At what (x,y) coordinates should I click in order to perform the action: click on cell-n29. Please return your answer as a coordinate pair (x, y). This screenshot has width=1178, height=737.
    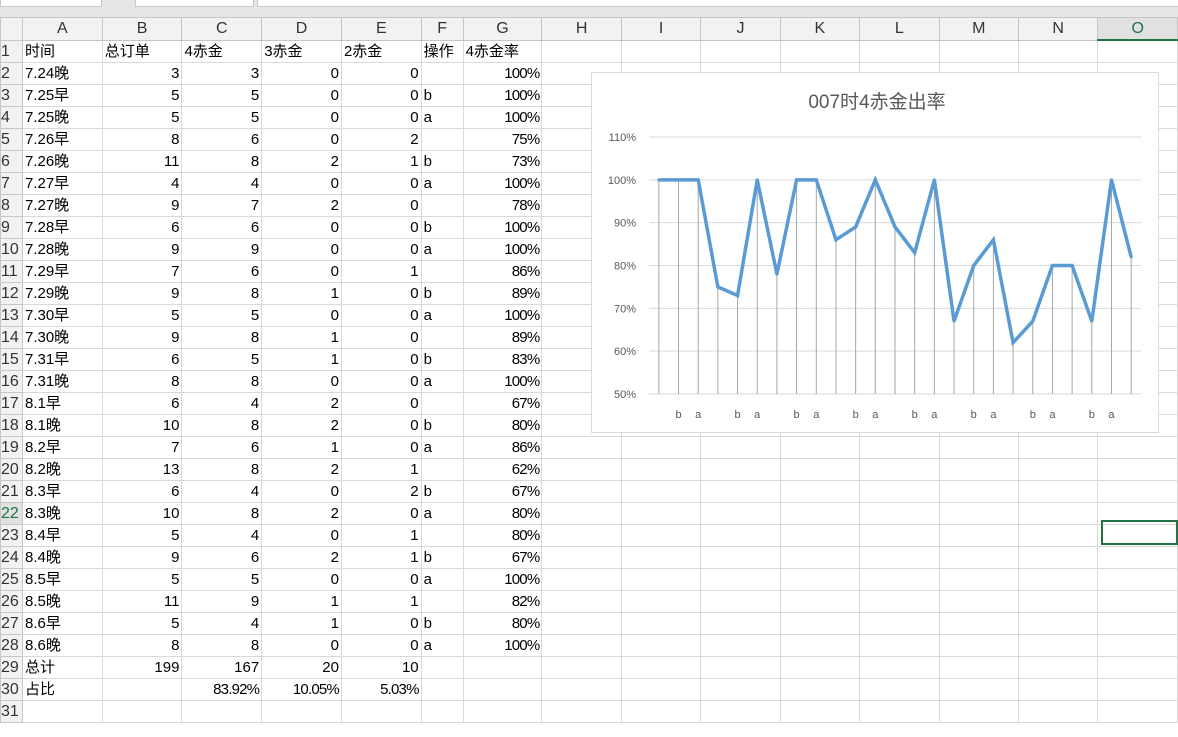
    Looking at the image, I should click on (1058, 667).